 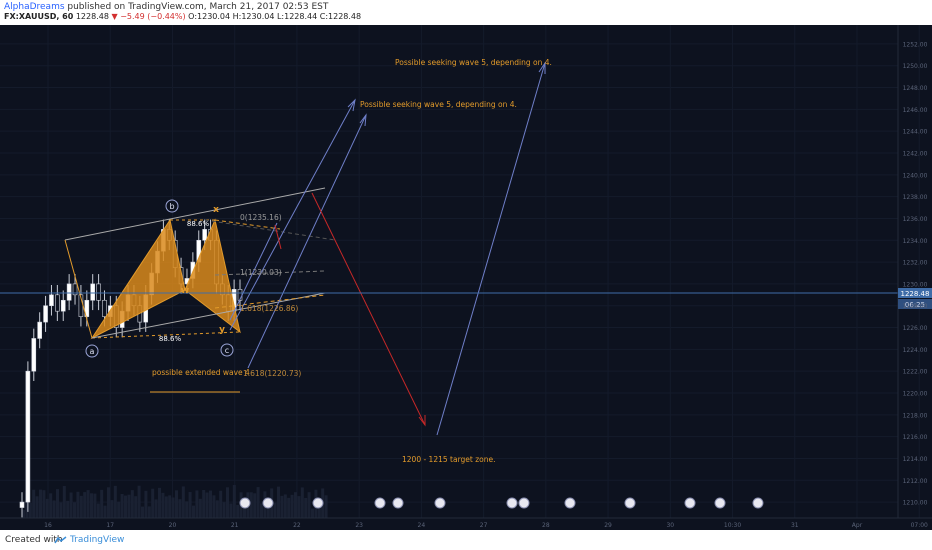 What do you see at coordinates (438, 104) in the screenshot?
I see `wave5-text-a: Possible seeking wave 5, depending on 4.` at bounding box center [438, 104].